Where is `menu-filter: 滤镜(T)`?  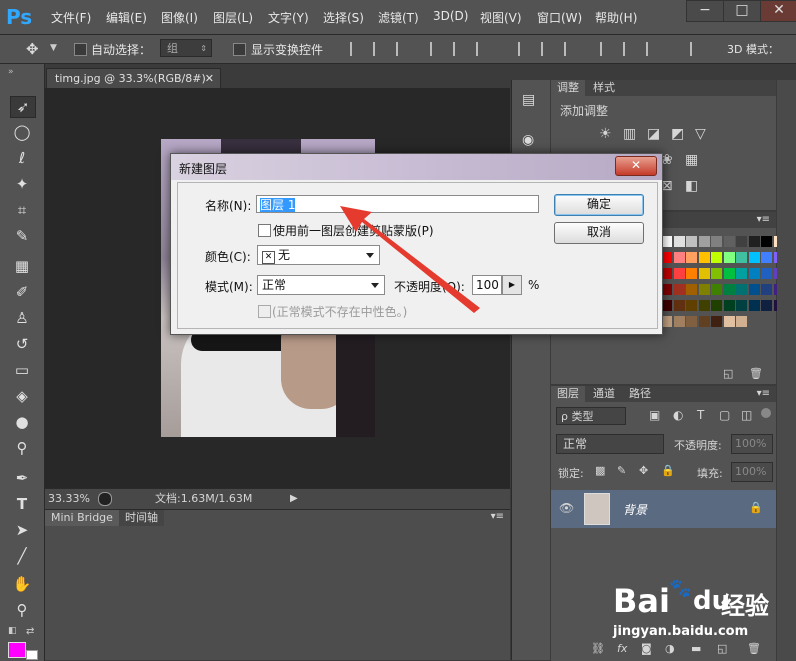
menu-filter: 滤镜(T) is located at coordinates (398, 17).